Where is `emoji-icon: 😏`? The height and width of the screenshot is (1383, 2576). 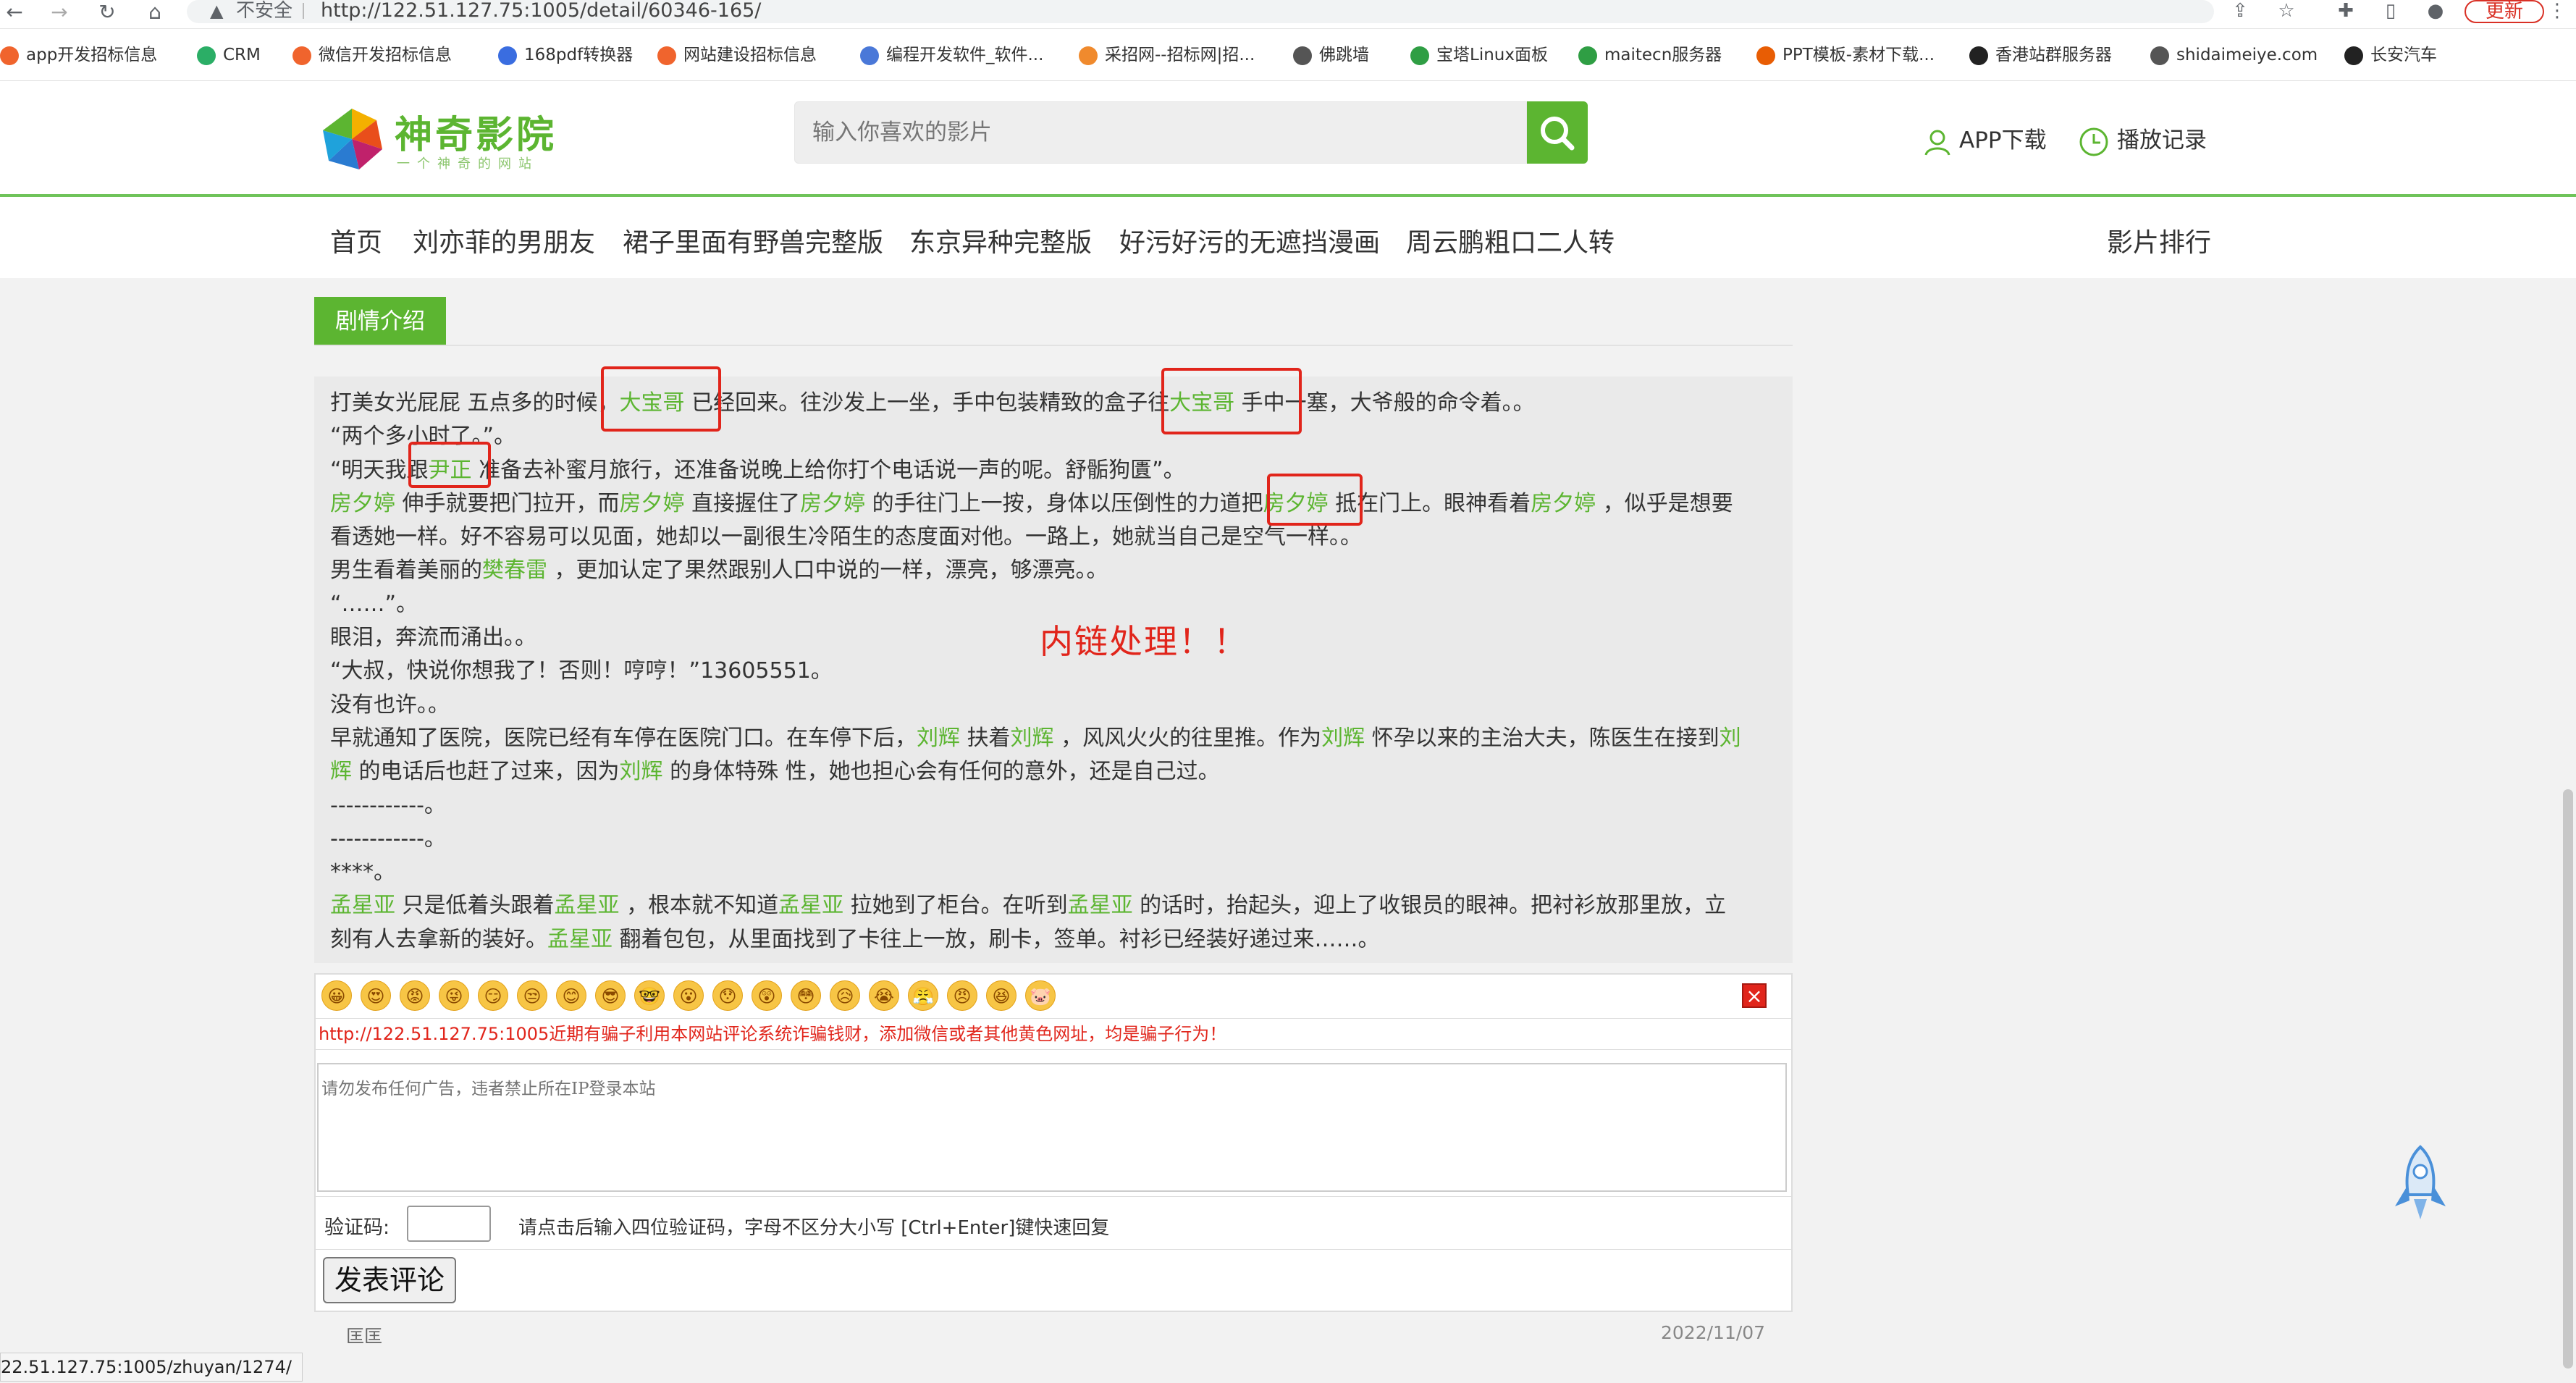
emoji-icon: 😏 is located at coordinates (493, 995).